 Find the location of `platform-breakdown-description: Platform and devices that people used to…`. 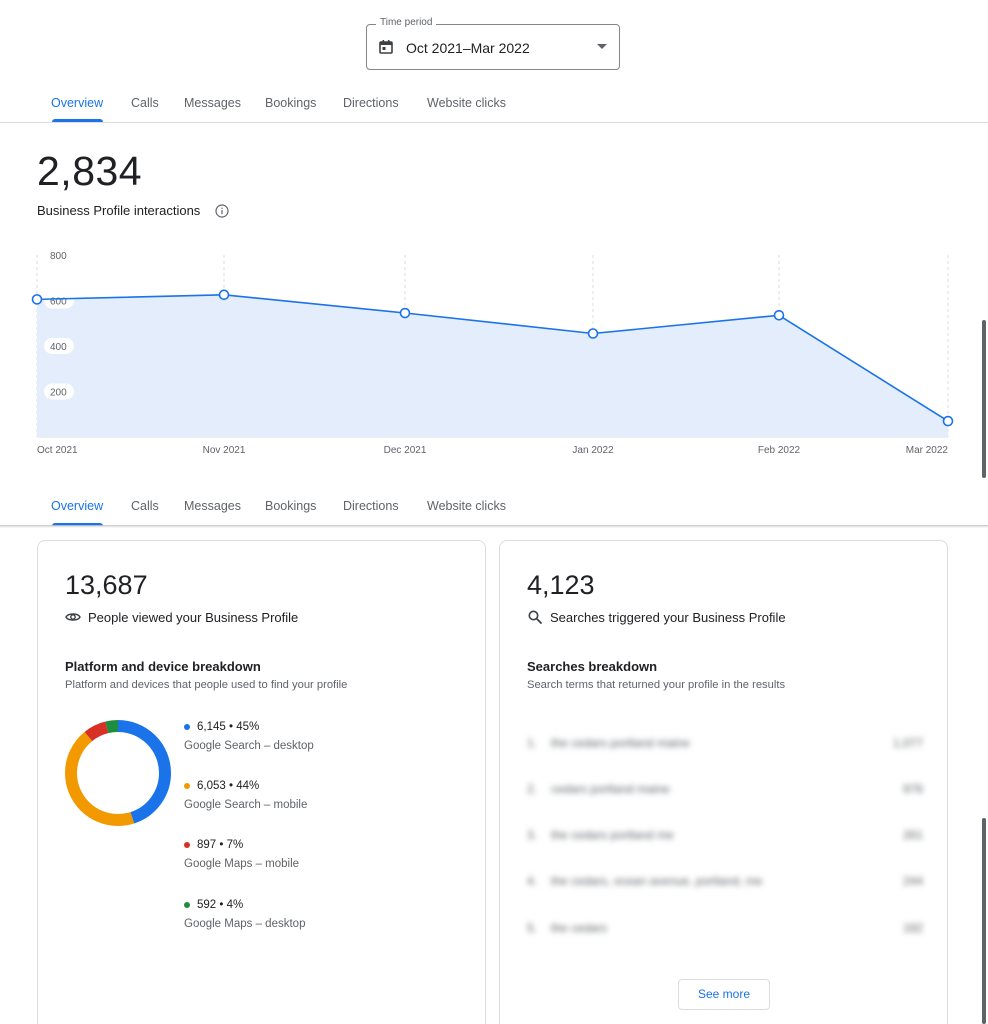

platform-breakdown-description: Platform and devices that people used to… is located at coordinates (206, 685).